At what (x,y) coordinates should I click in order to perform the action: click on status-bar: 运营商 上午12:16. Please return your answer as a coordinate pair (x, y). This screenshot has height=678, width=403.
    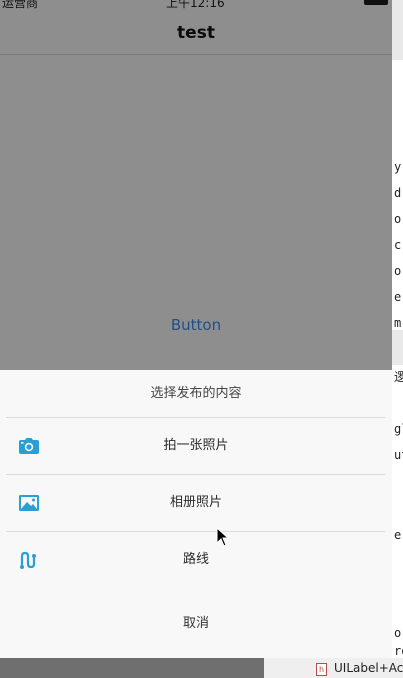
    Looking at the image, I should click on (196, 5).